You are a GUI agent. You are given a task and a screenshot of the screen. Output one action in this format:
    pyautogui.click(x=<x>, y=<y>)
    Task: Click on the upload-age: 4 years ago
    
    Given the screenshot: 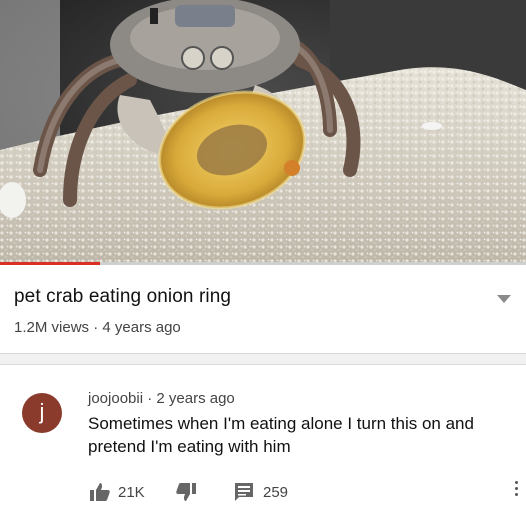 What is the action you would take?
    pyautogui.click(x=141, y=327)
    